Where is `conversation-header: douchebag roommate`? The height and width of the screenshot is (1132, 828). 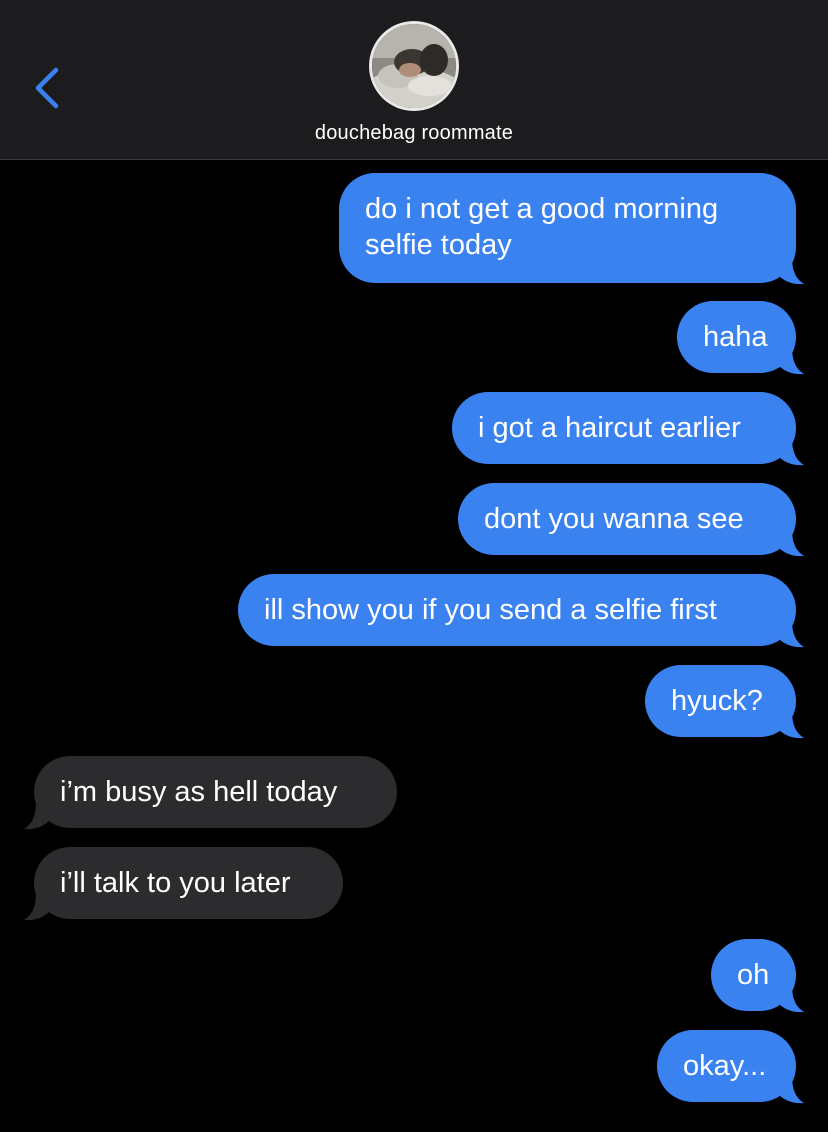
conversation-header: douchebag roommate is located at coordinates (414, 80).